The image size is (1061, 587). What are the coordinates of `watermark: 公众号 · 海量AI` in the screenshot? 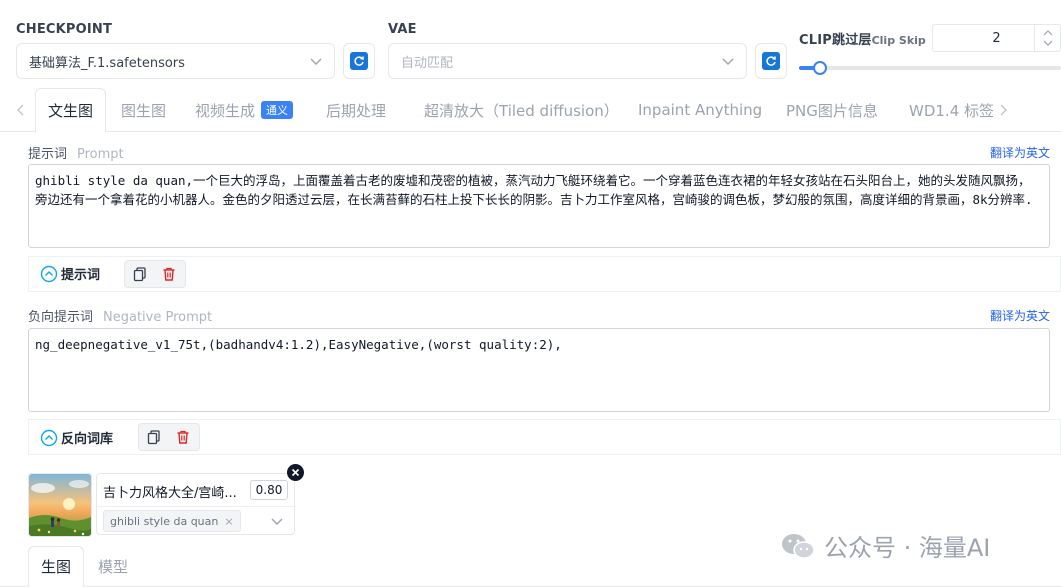 It's located at (885, 545).